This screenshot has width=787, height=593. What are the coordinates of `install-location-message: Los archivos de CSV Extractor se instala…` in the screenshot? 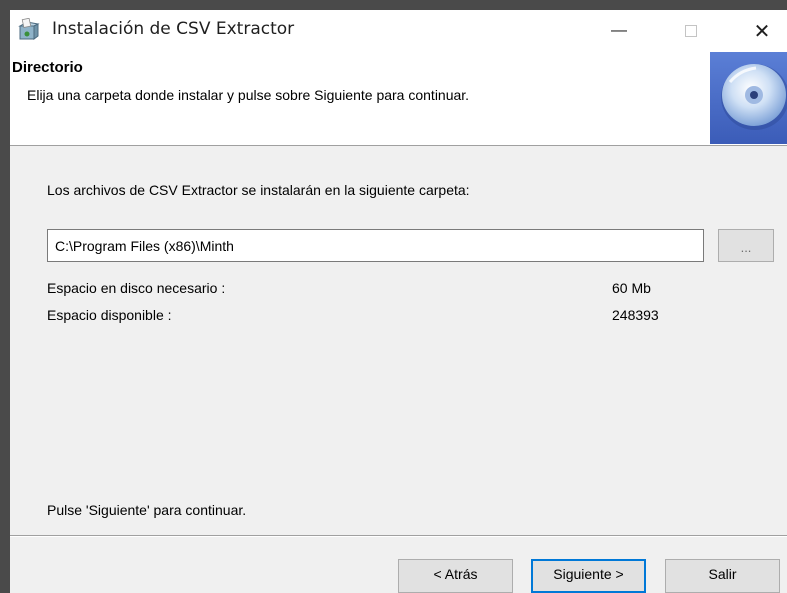 It's located at (258, 190).